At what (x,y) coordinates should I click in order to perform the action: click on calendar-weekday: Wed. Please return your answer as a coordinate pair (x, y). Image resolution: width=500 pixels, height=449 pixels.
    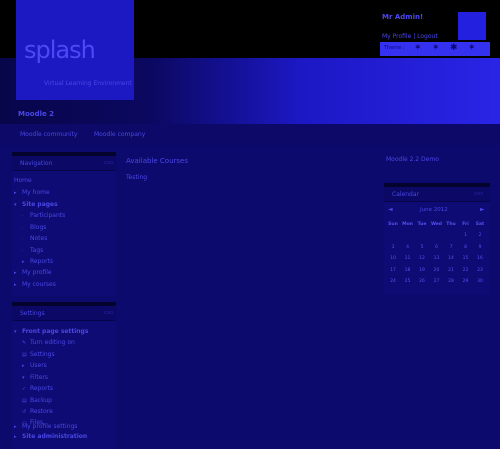
    Looking at the image, I should click on (436, 224).